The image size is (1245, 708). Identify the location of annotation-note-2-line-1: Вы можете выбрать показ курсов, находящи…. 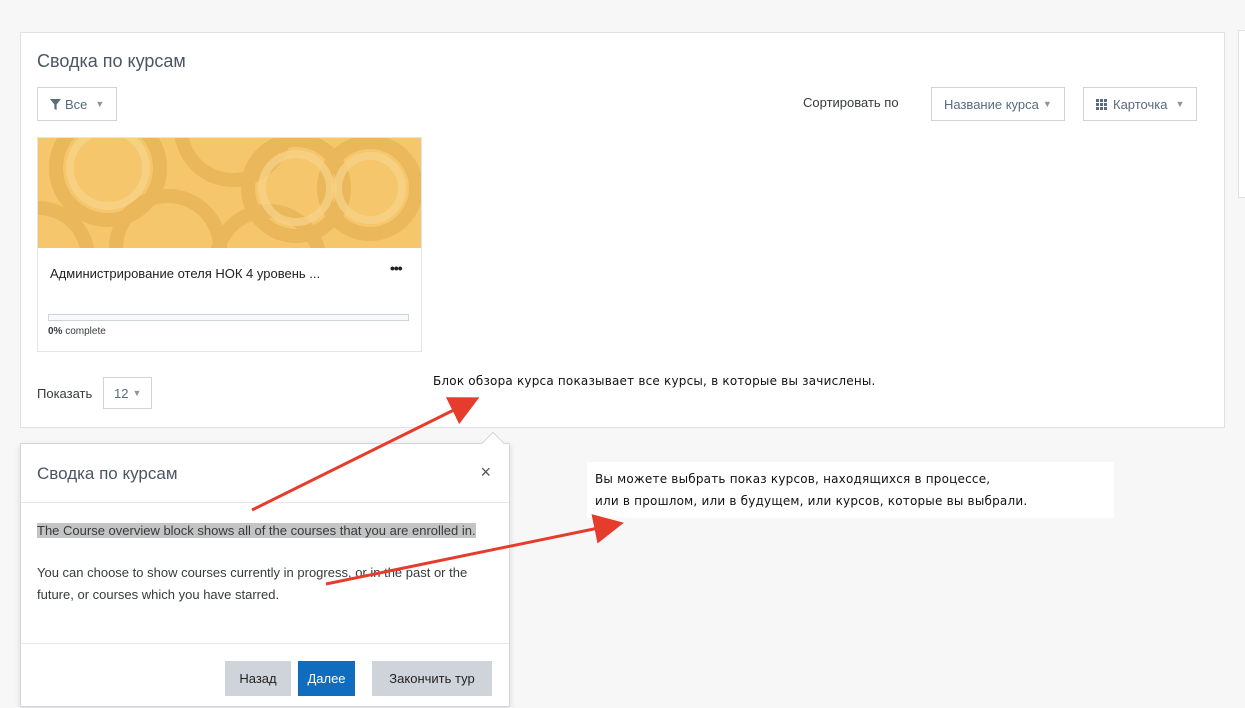
(793, 479).